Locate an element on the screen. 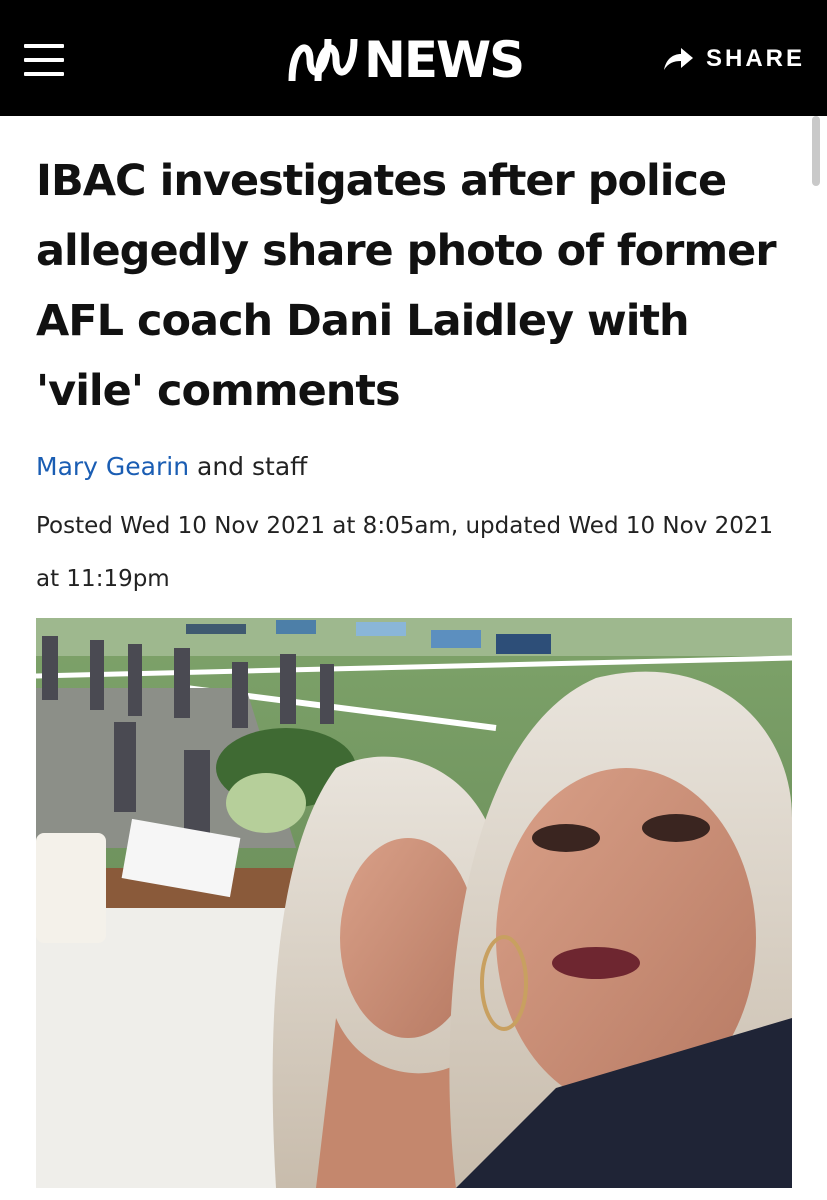 The width and height of the screenshot is (827, 1200). byline: Mary Gearin and staff is located at coordinates (171, 466).